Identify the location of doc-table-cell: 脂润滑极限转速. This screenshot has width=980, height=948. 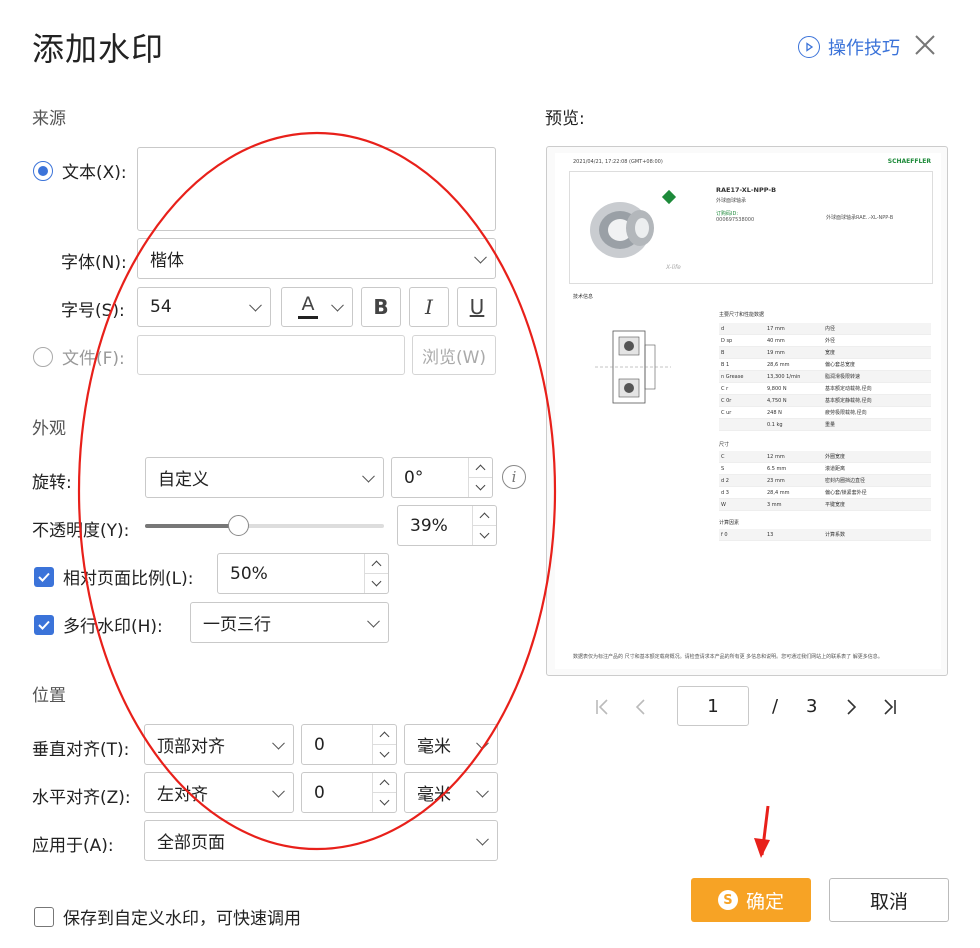
(843, 377).